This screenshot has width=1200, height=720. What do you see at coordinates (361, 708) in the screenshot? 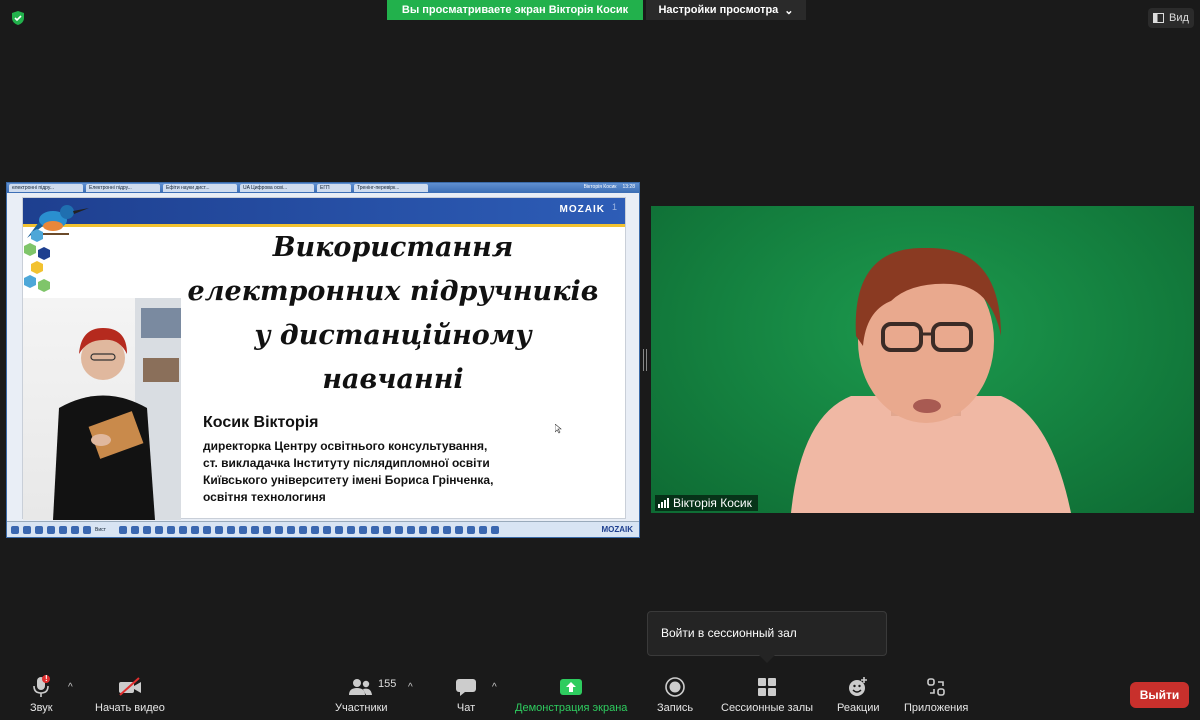
I see `participants-label: Участники` at bounding box center [361, 708].